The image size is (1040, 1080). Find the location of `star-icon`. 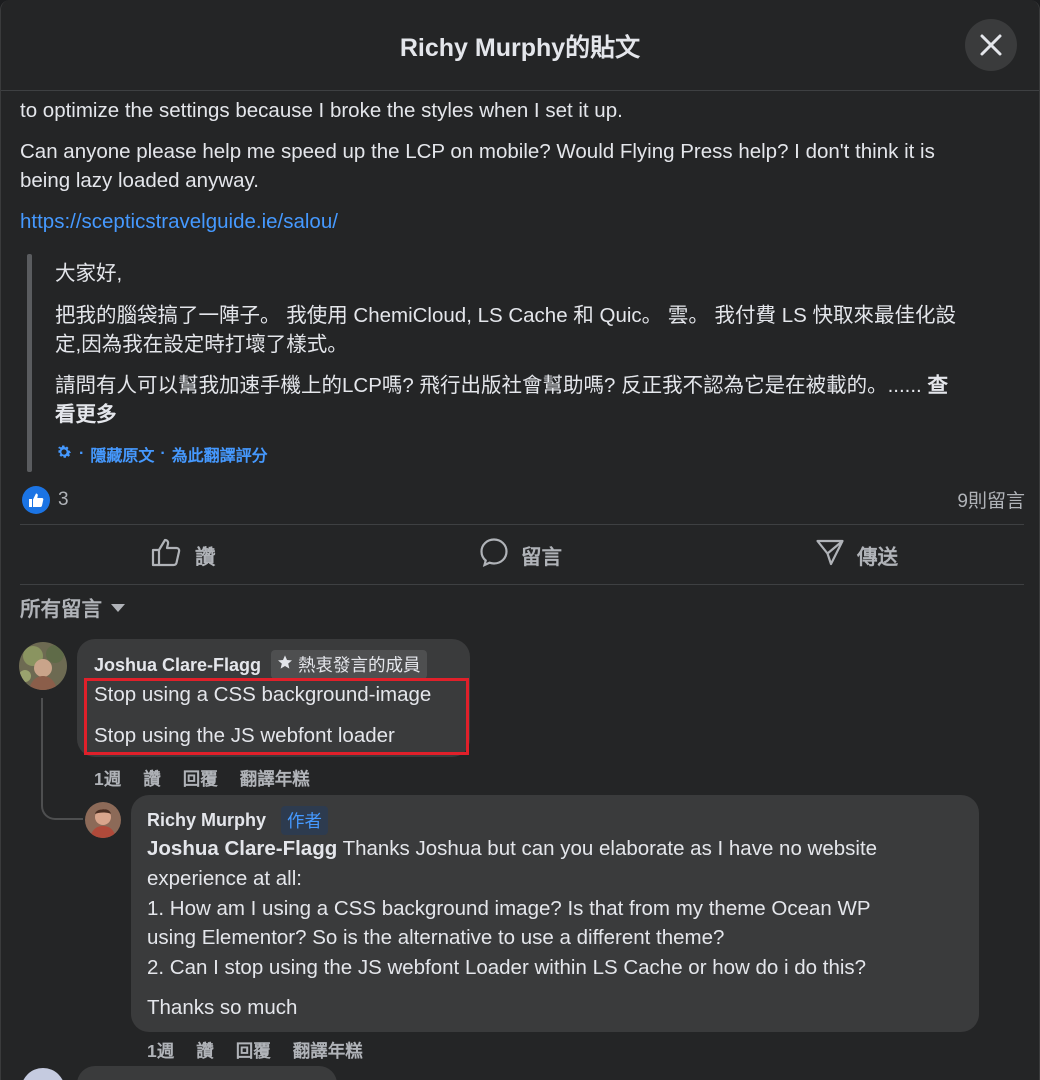

star-icon is located at coordinates (285, 664).